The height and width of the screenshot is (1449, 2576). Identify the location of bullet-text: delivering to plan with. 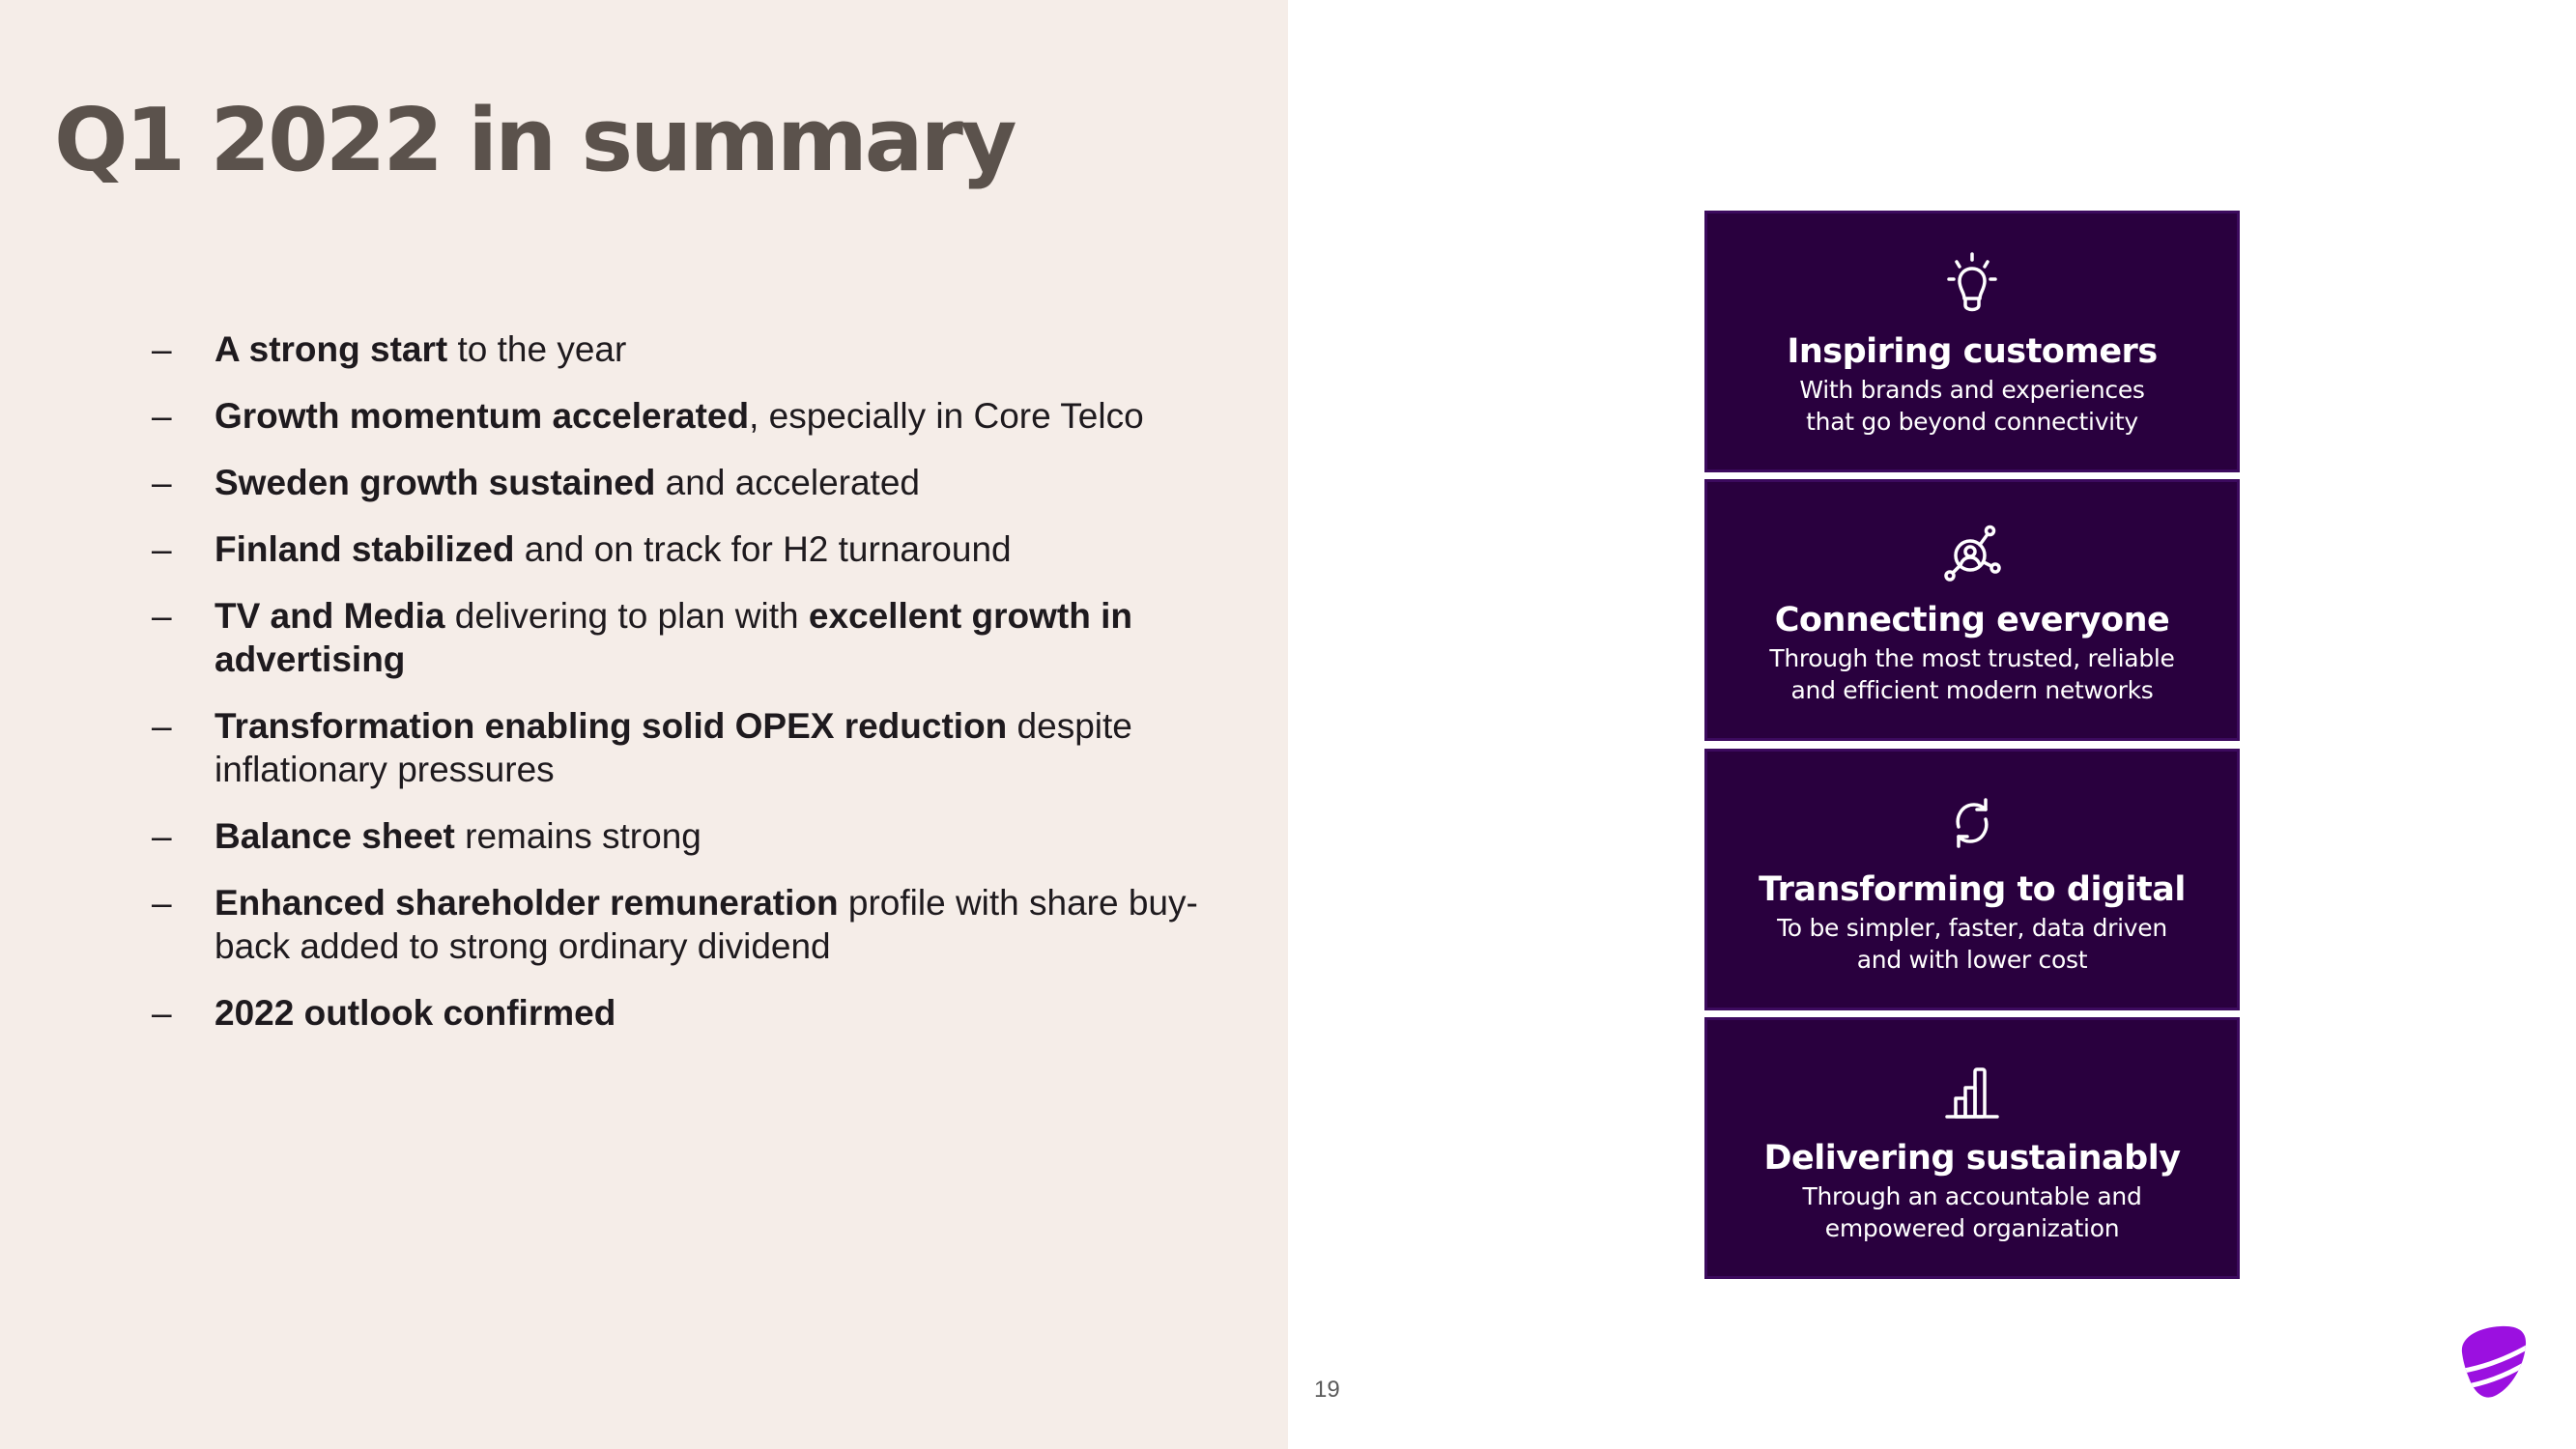
(627, 616).